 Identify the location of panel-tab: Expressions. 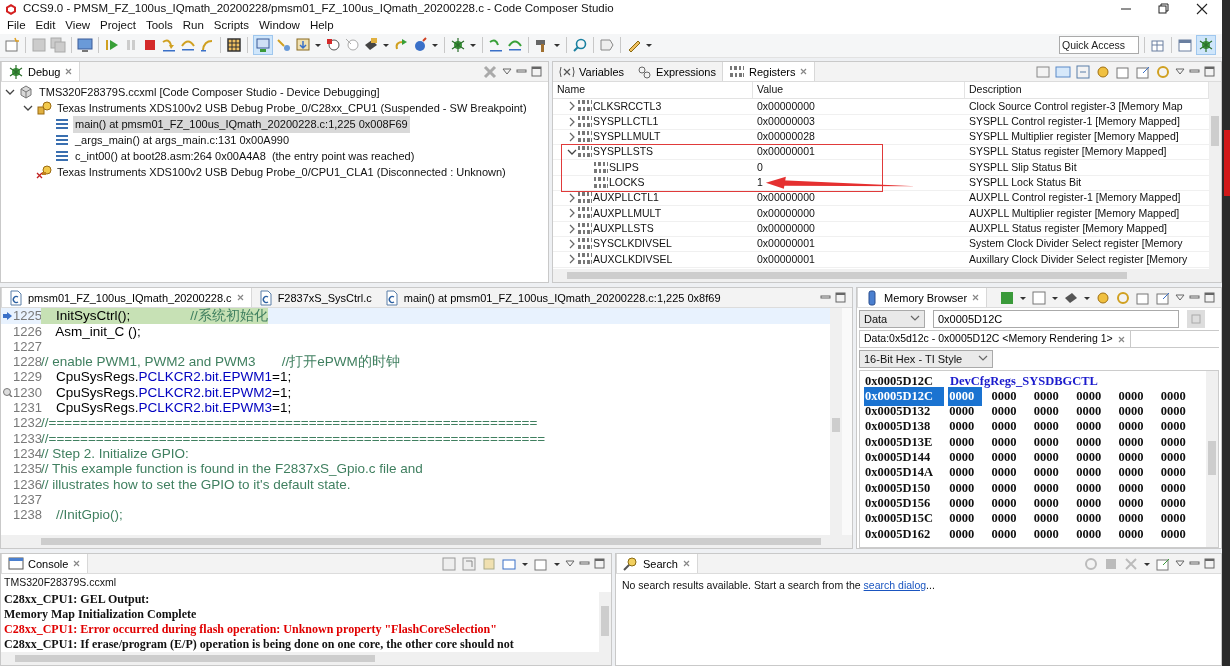
(676, 72).